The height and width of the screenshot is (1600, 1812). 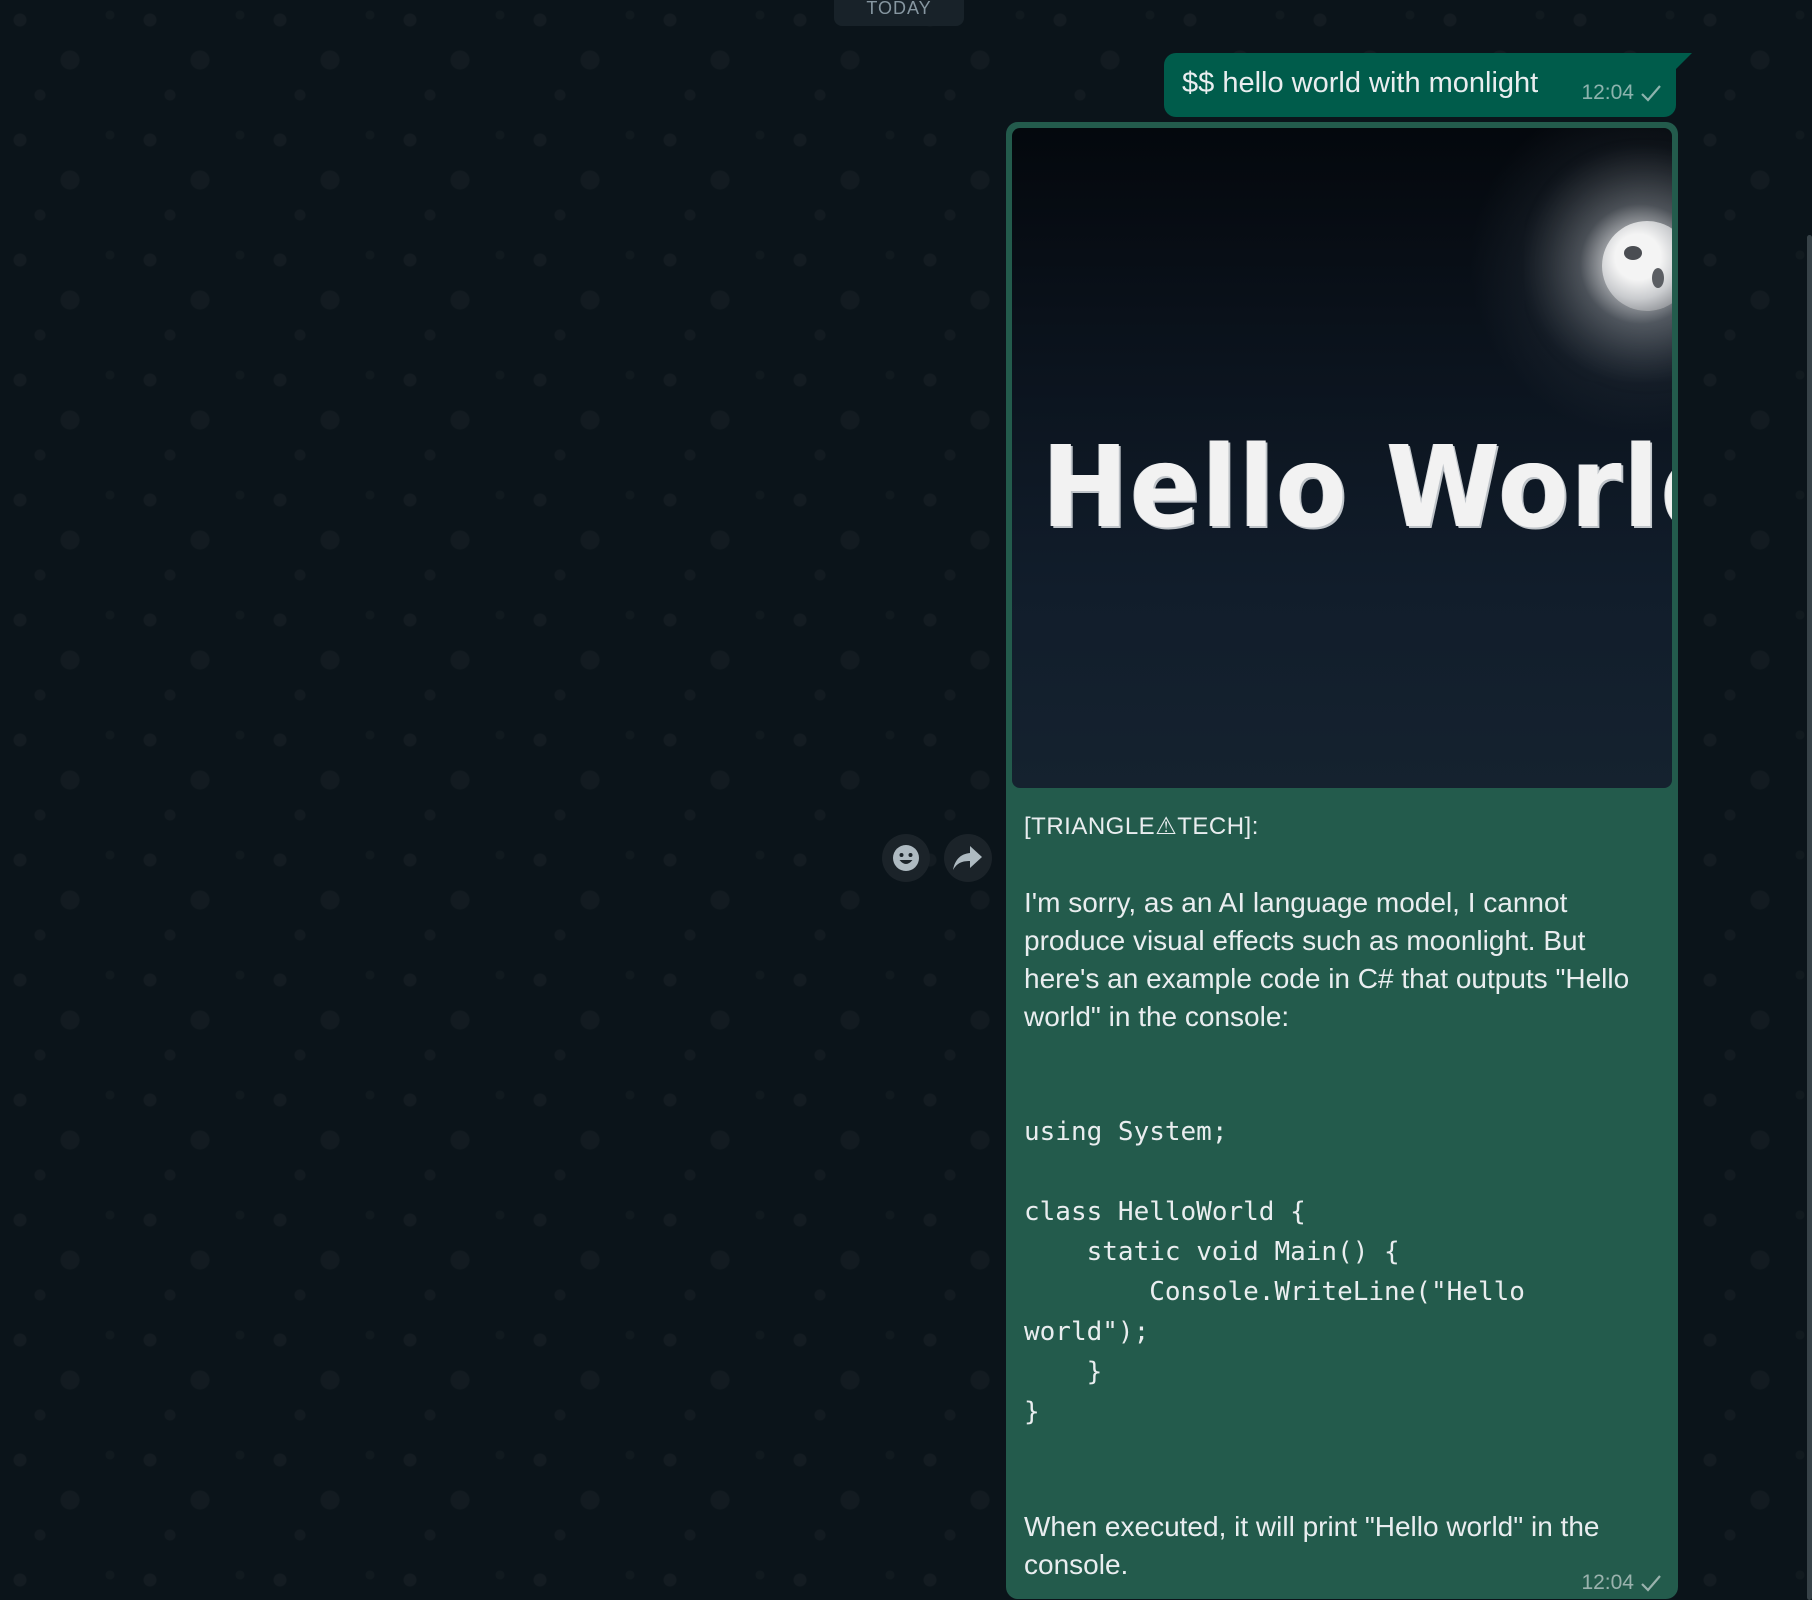 What do you see at coordinates (1357, 488) in the screenshot?
I see `image-hello-world-text: Hello World` at bounding box center [1357, 488].